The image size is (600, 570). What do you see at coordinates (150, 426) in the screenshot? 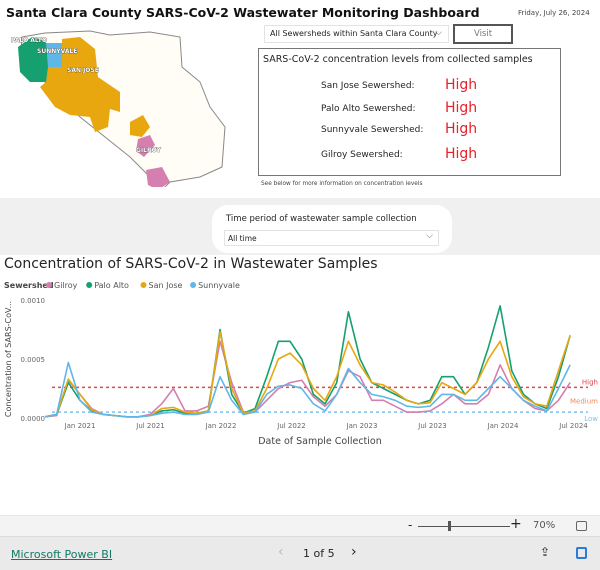
I see `x-tick-label: Jul 2021` at bounding box center [150, 426].